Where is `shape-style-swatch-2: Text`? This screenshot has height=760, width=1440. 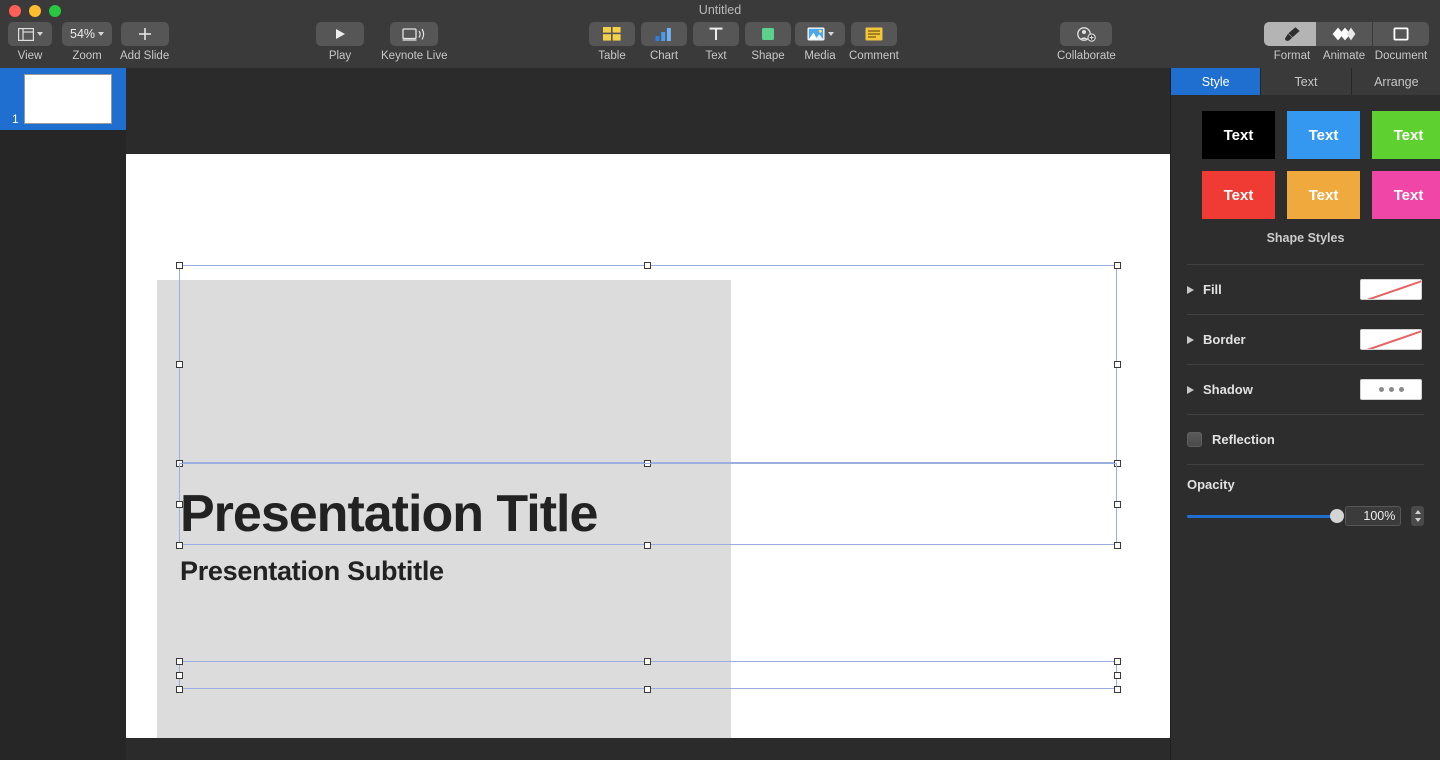
shape-style-swatch-2: Text is located at coordinates (1323, 135).